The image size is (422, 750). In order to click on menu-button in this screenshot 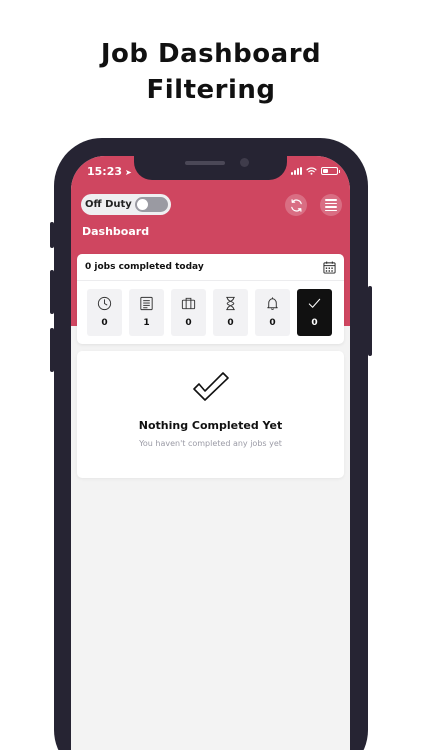, I will do `click(331, 205)`.